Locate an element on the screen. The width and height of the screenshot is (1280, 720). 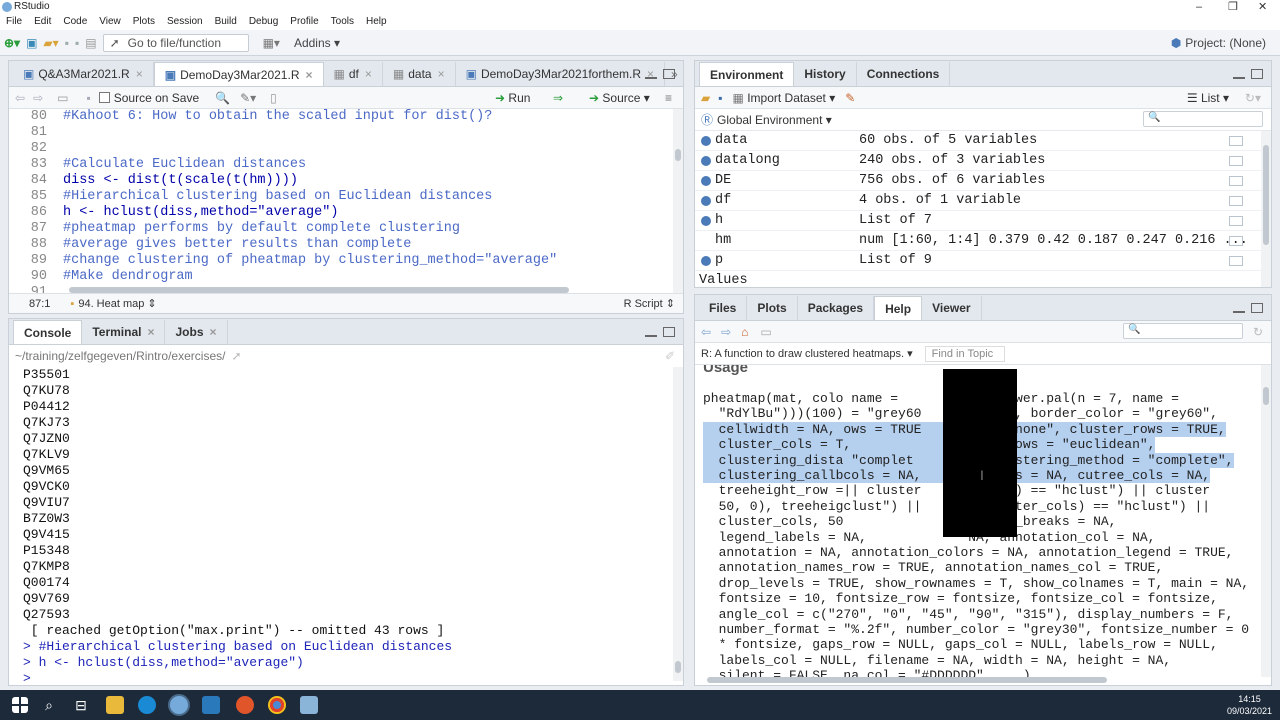
rstudio-taskbar-icon is located at coordinates (179, 705).